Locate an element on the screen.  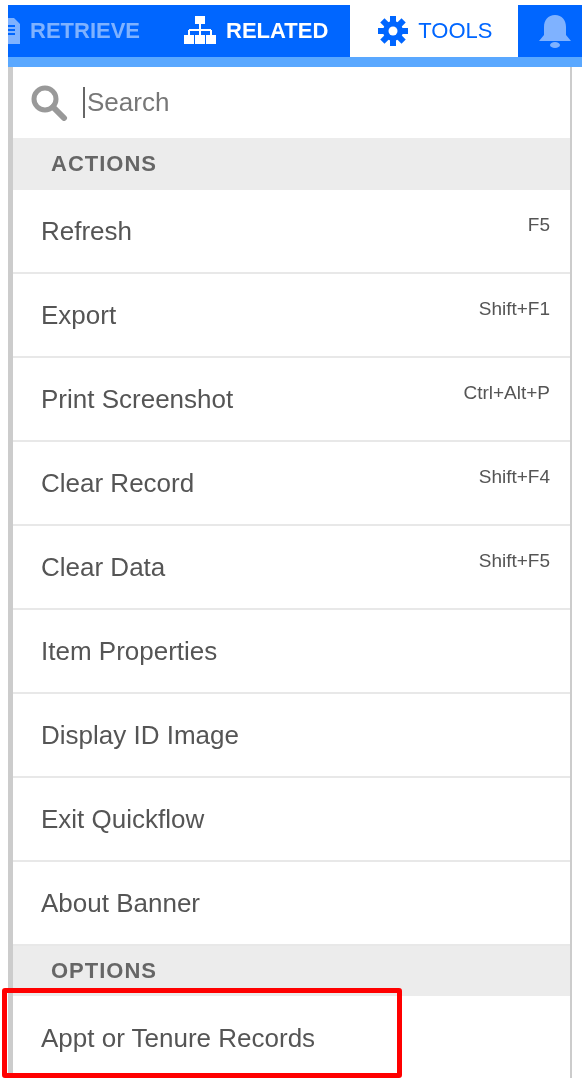
menu-item-label: Clear Record is located at coordinates (118, 483).